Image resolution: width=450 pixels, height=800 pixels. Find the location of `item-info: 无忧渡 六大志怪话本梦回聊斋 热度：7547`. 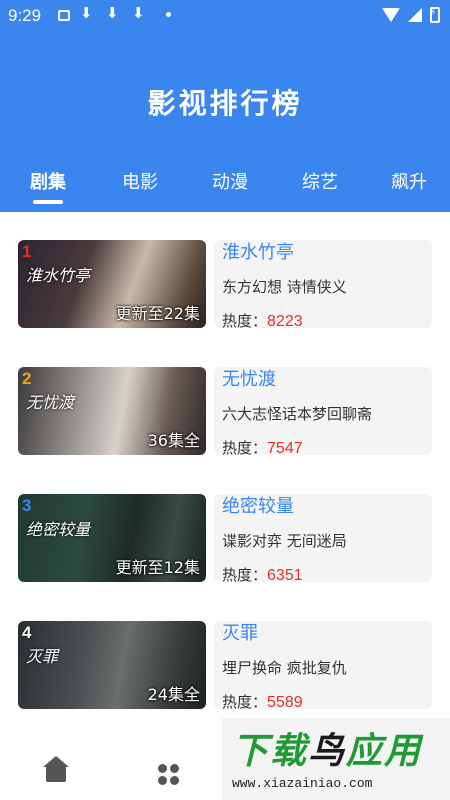

item-info: 无忧渡 六大志怪话本梦回聊斋 热度：7547 is located at coordinates (323, 411).